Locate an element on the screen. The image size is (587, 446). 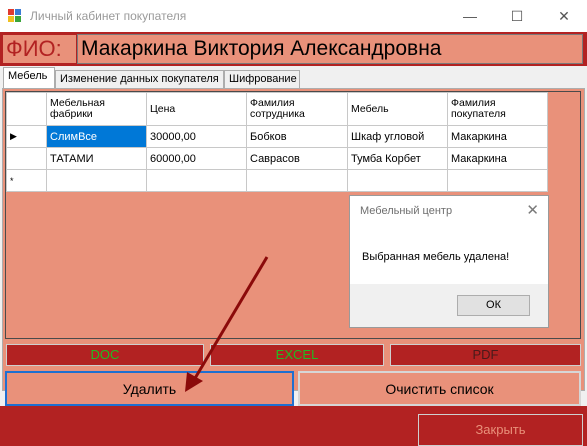
grid-cell: Бобков is located at coordinates (297, 136).